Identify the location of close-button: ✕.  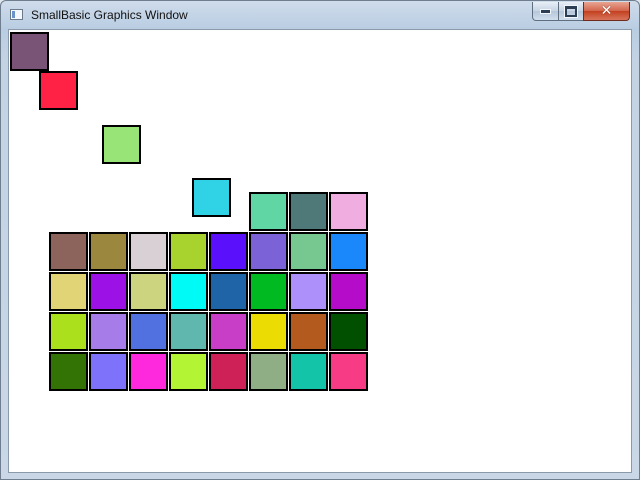
(606, 11).